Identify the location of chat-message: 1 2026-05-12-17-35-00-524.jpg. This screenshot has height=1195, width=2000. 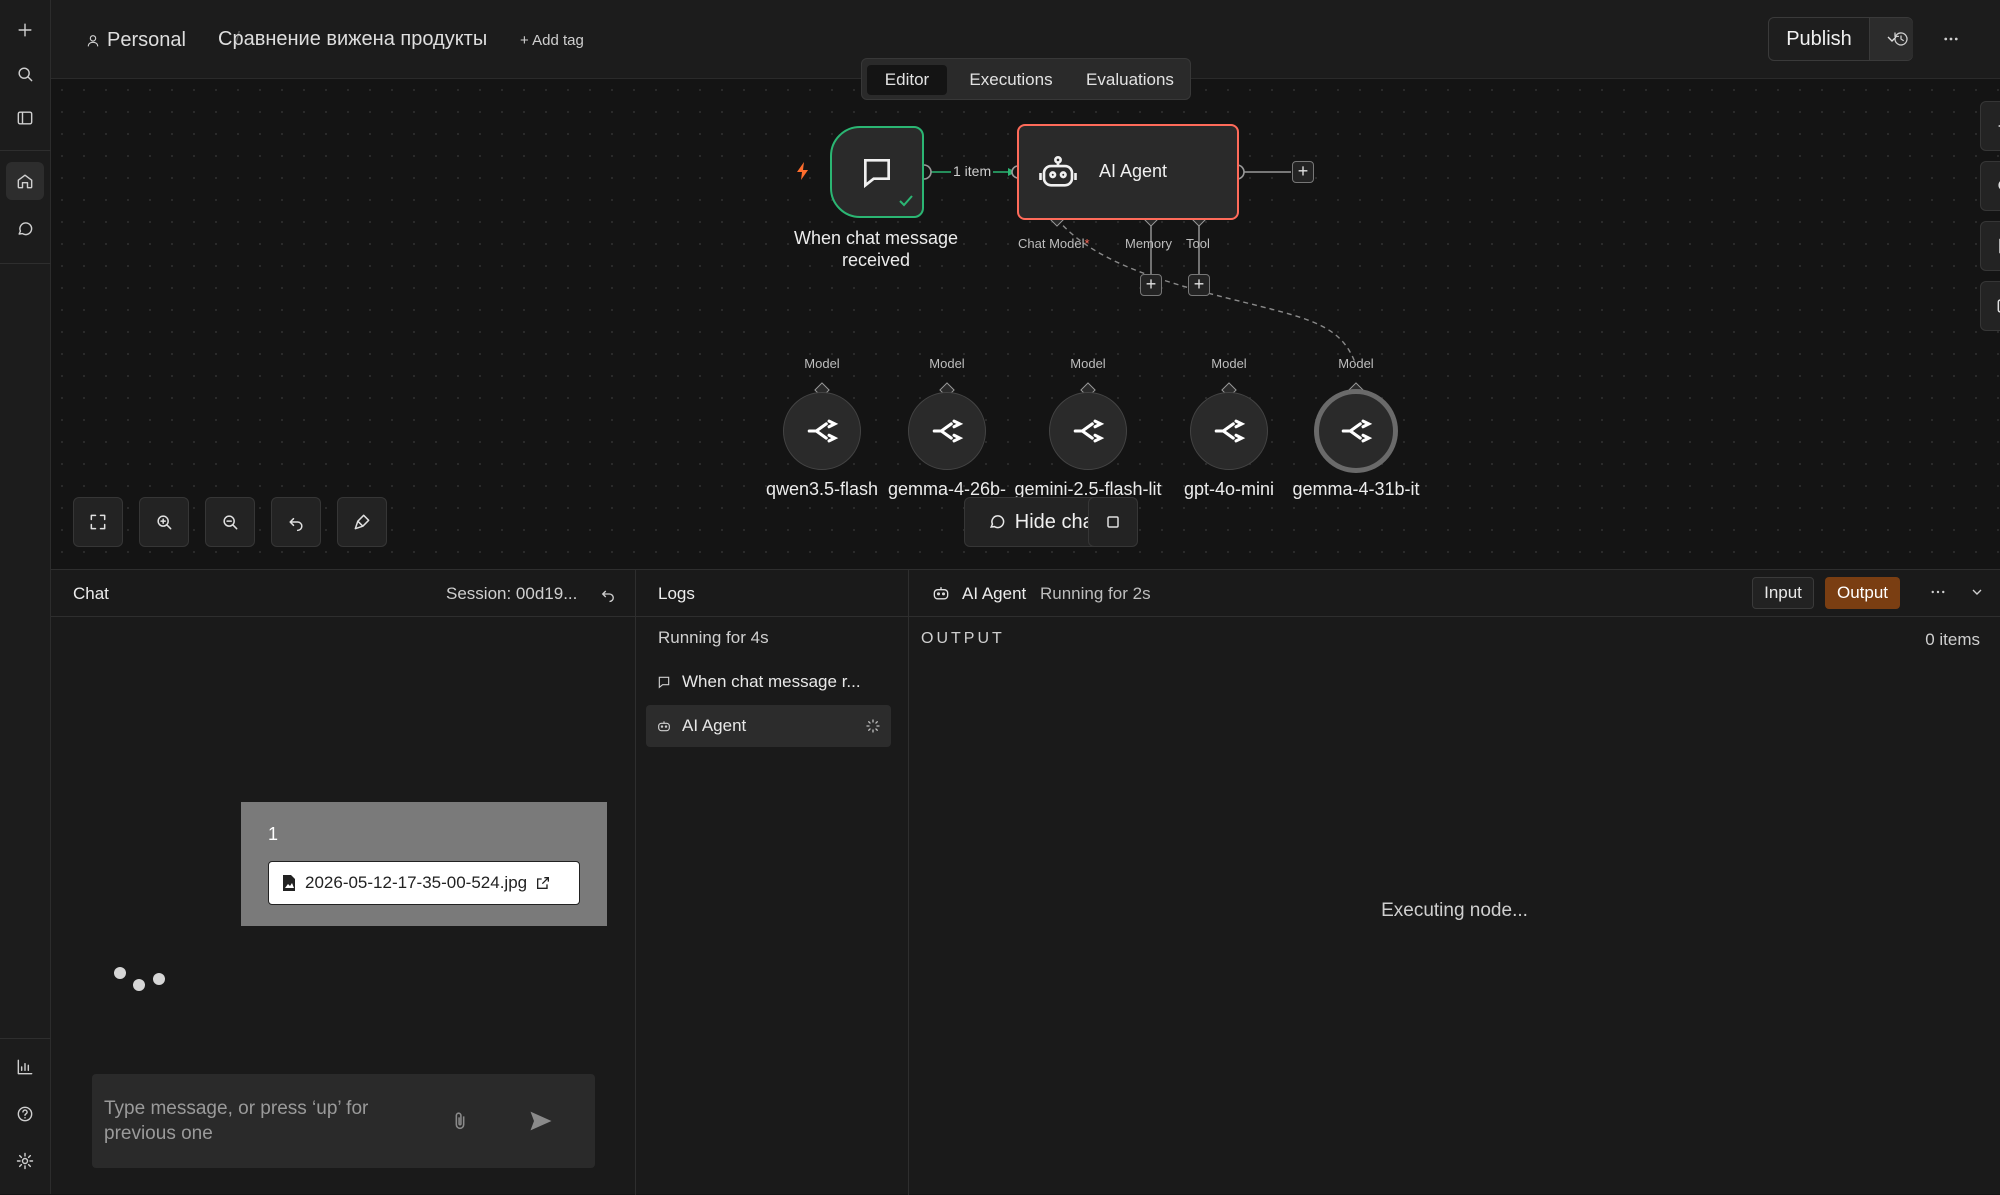
(424, 864).